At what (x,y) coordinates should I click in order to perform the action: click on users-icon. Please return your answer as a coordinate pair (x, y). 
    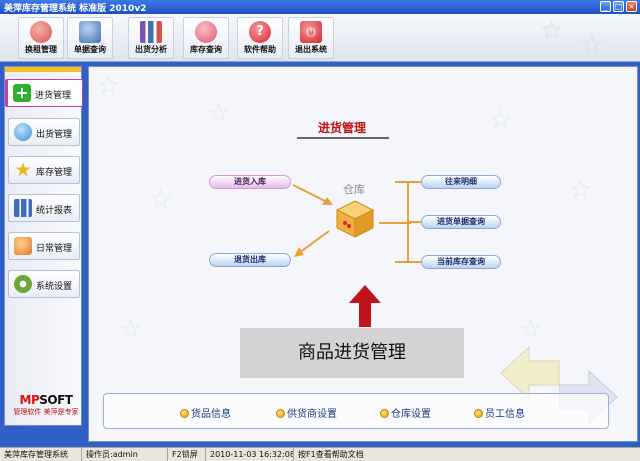
    Looking at the image, I should click on (41, 32).